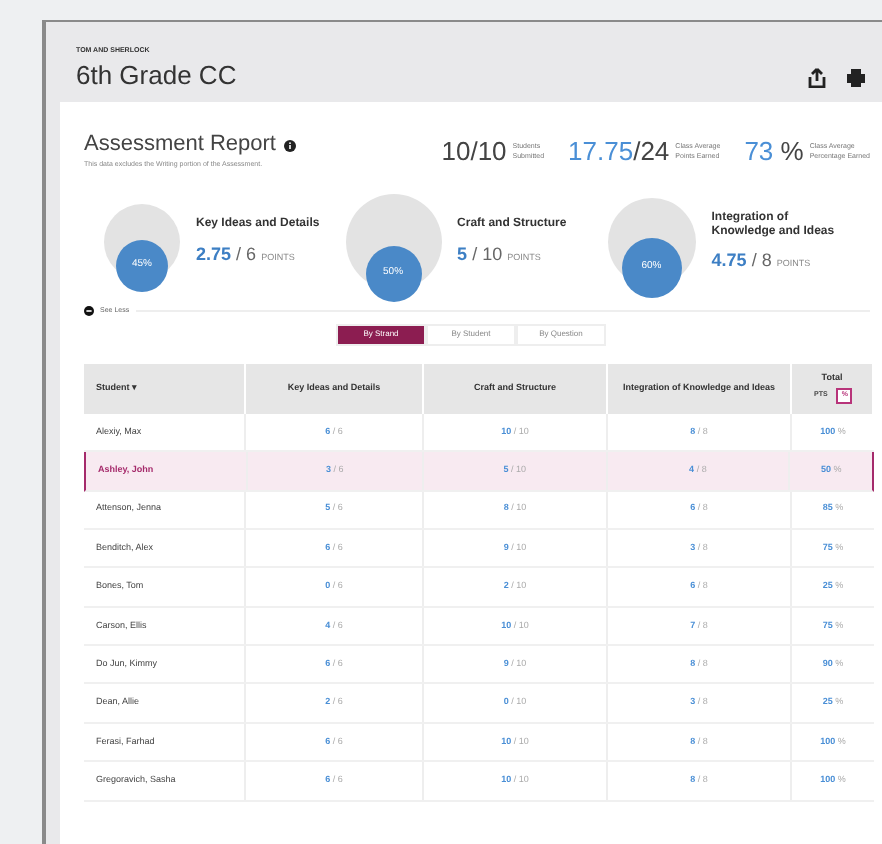 This screenshot has height=844, width=882. What do you see at coordinates (474, 151) in the screenshot?
I see `stat-value: 10/10` at bounding box center [474, 151].